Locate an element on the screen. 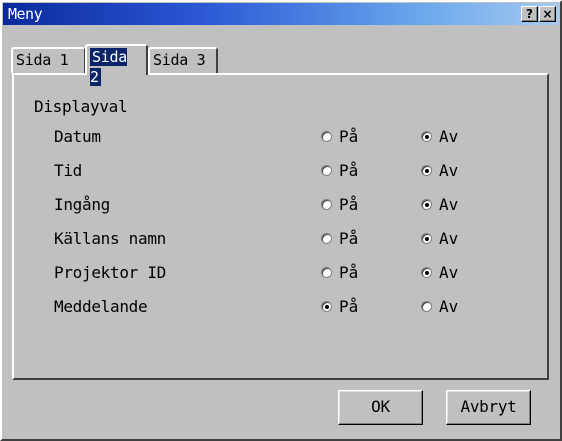  radio-meddelande-off: Av is located at coordinates (439, 306).